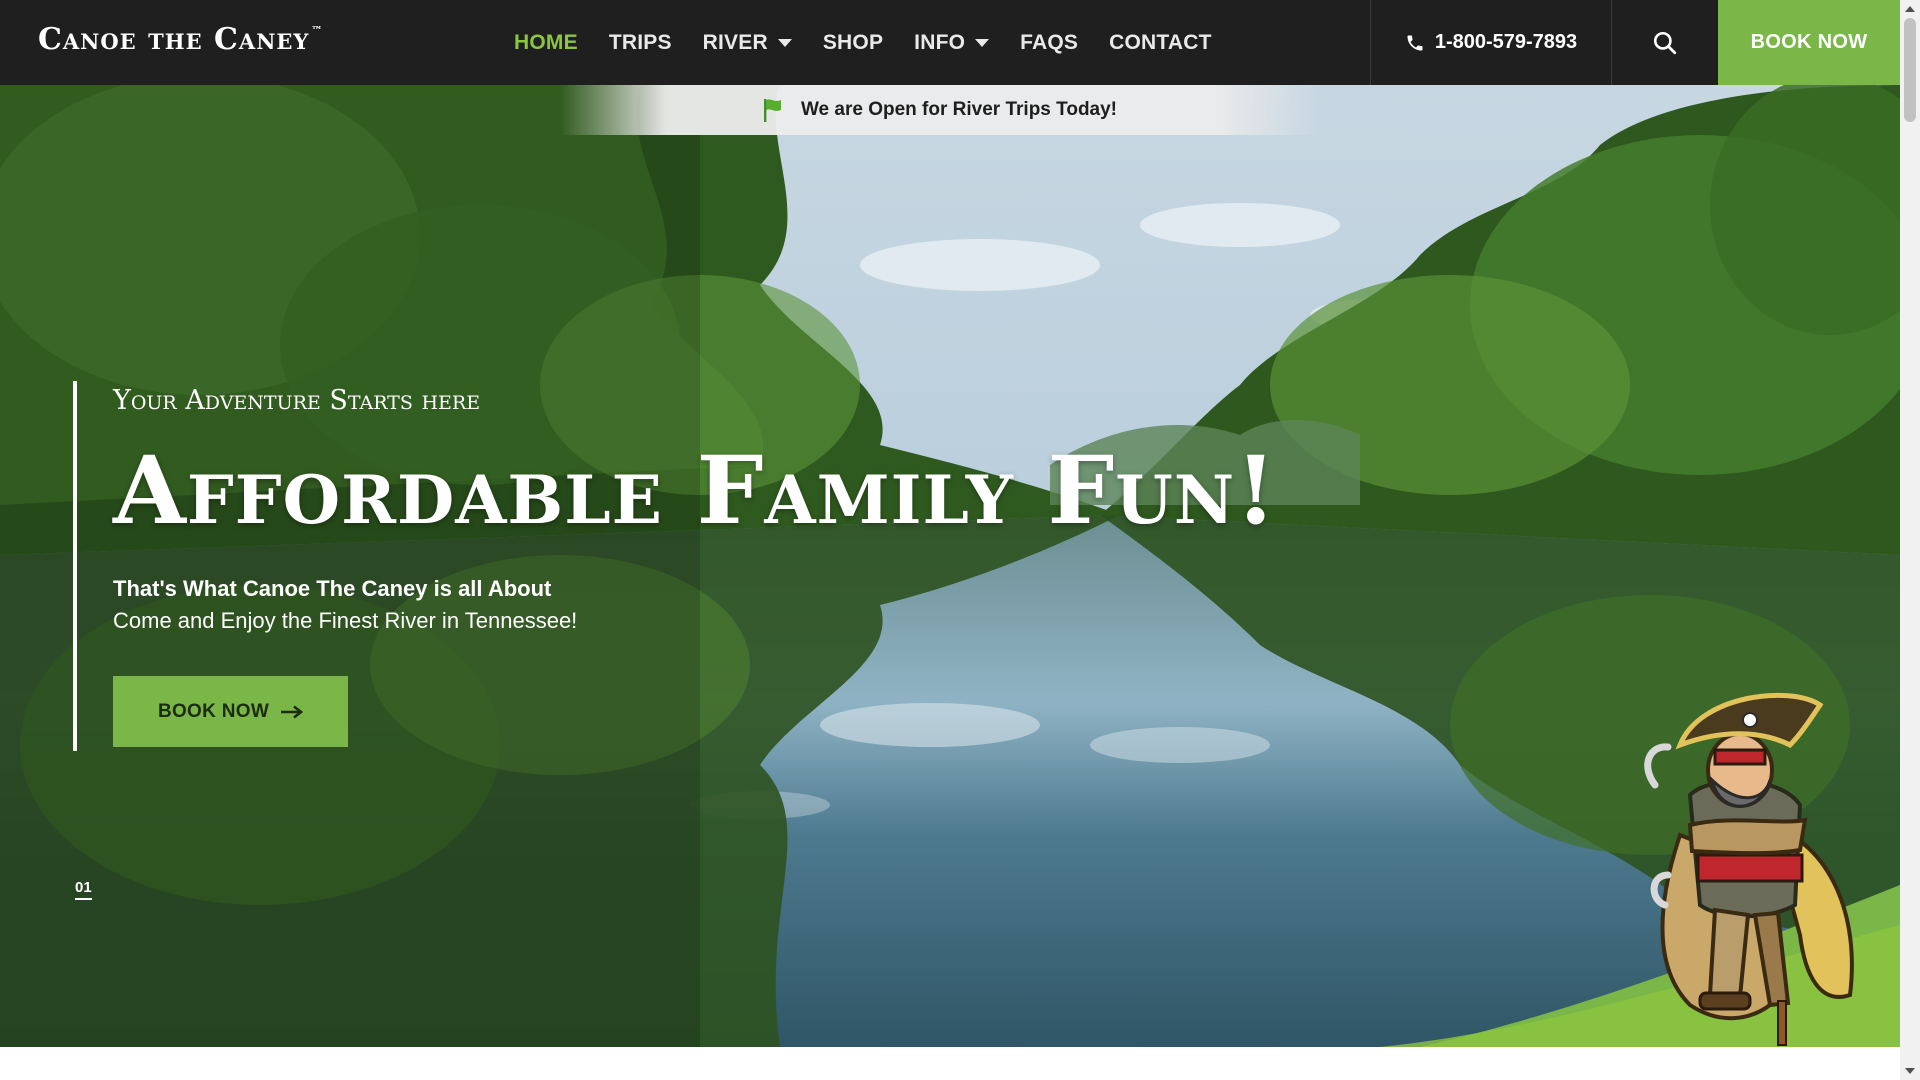 The width and height of the screenshot is (1920, 1080). I want to click on nav-info: INFO, so click(952, 42).